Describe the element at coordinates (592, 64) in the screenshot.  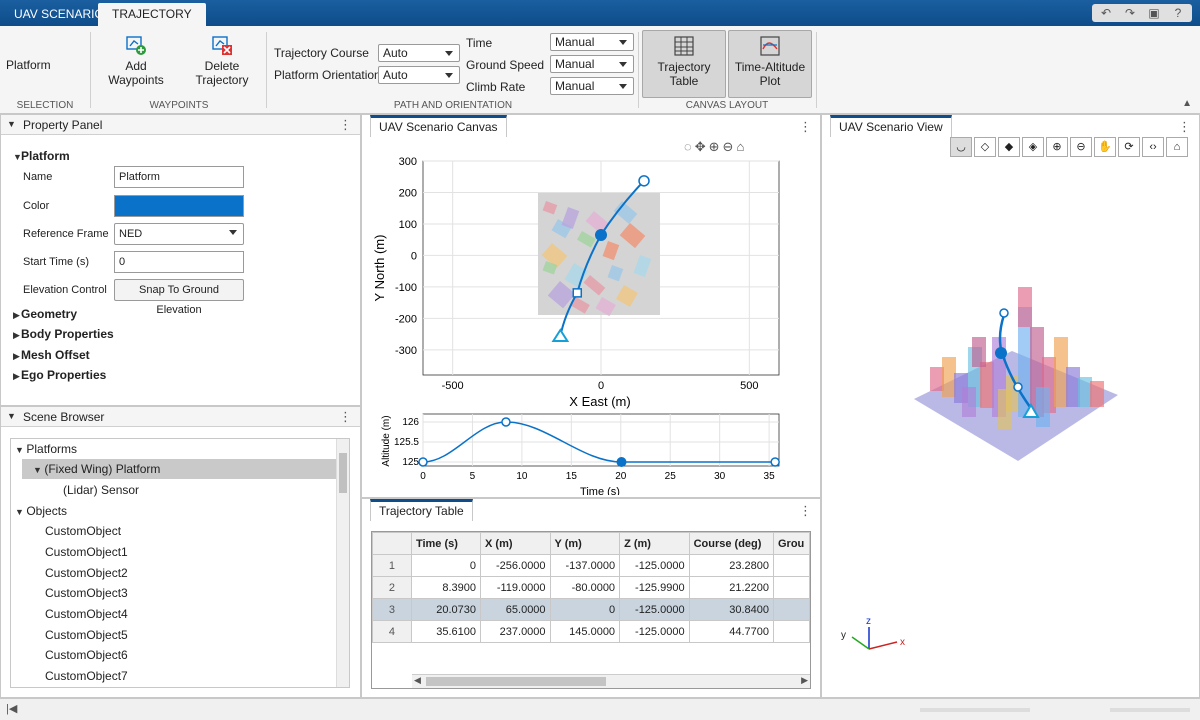
I see `ground-speed-dropdown: Manual` at that location.